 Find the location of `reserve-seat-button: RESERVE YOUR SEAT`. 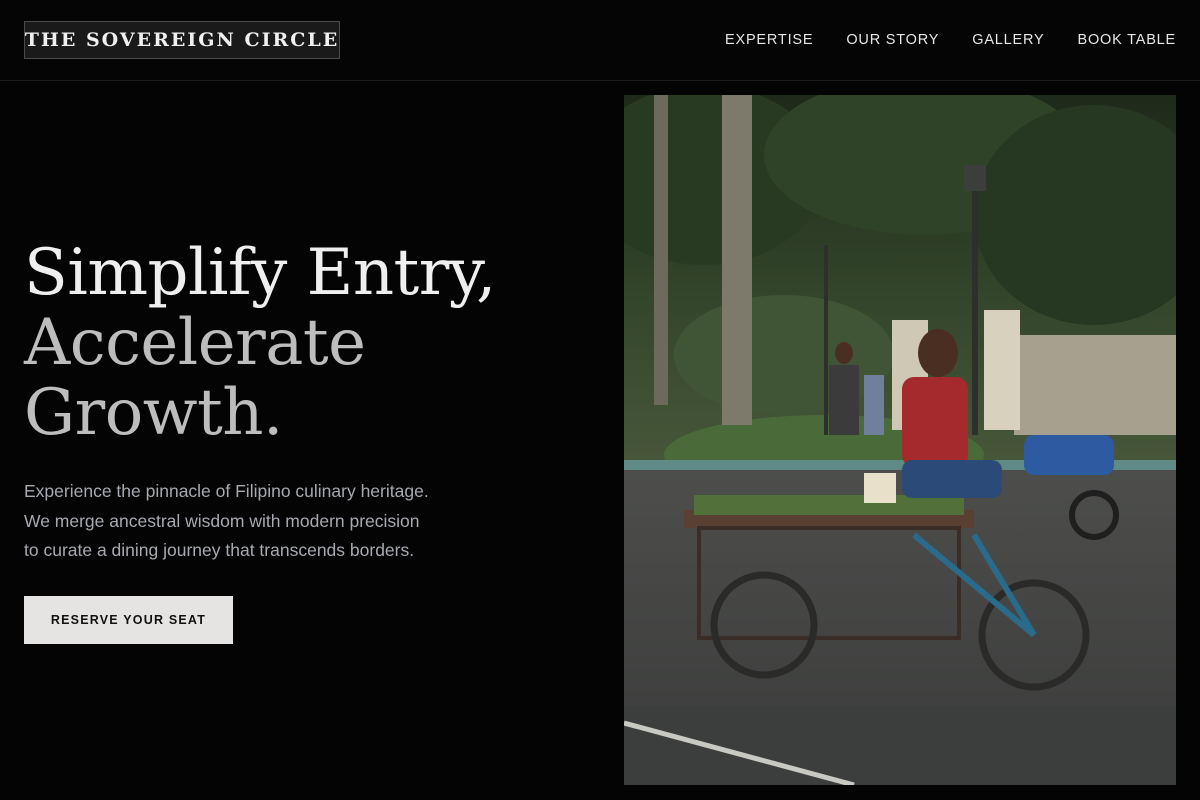

reserve-seat-button: RESERVE YOUR SEAT is located at coordinates (128, 620).